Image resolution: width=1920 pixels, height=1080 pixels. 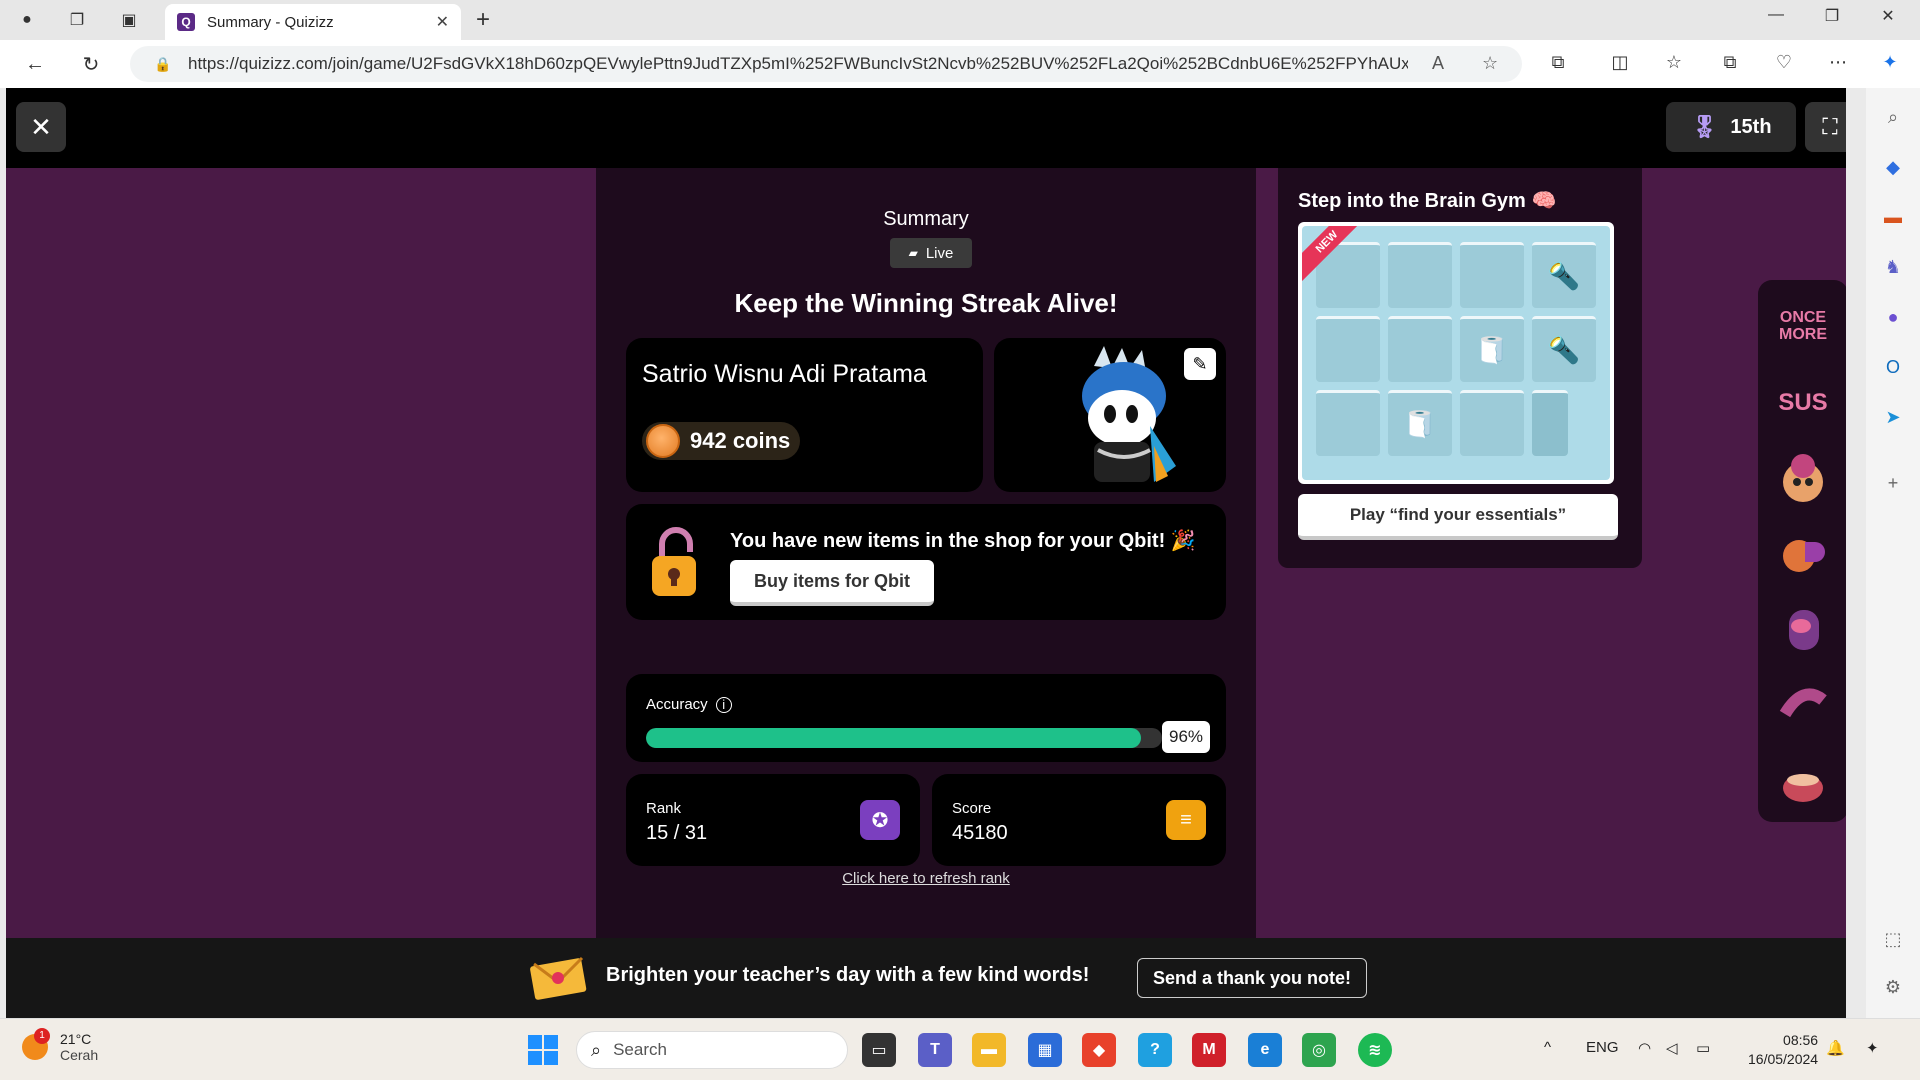 I want to click on close-tab-icon: ✕, so click(x=442, y=22).